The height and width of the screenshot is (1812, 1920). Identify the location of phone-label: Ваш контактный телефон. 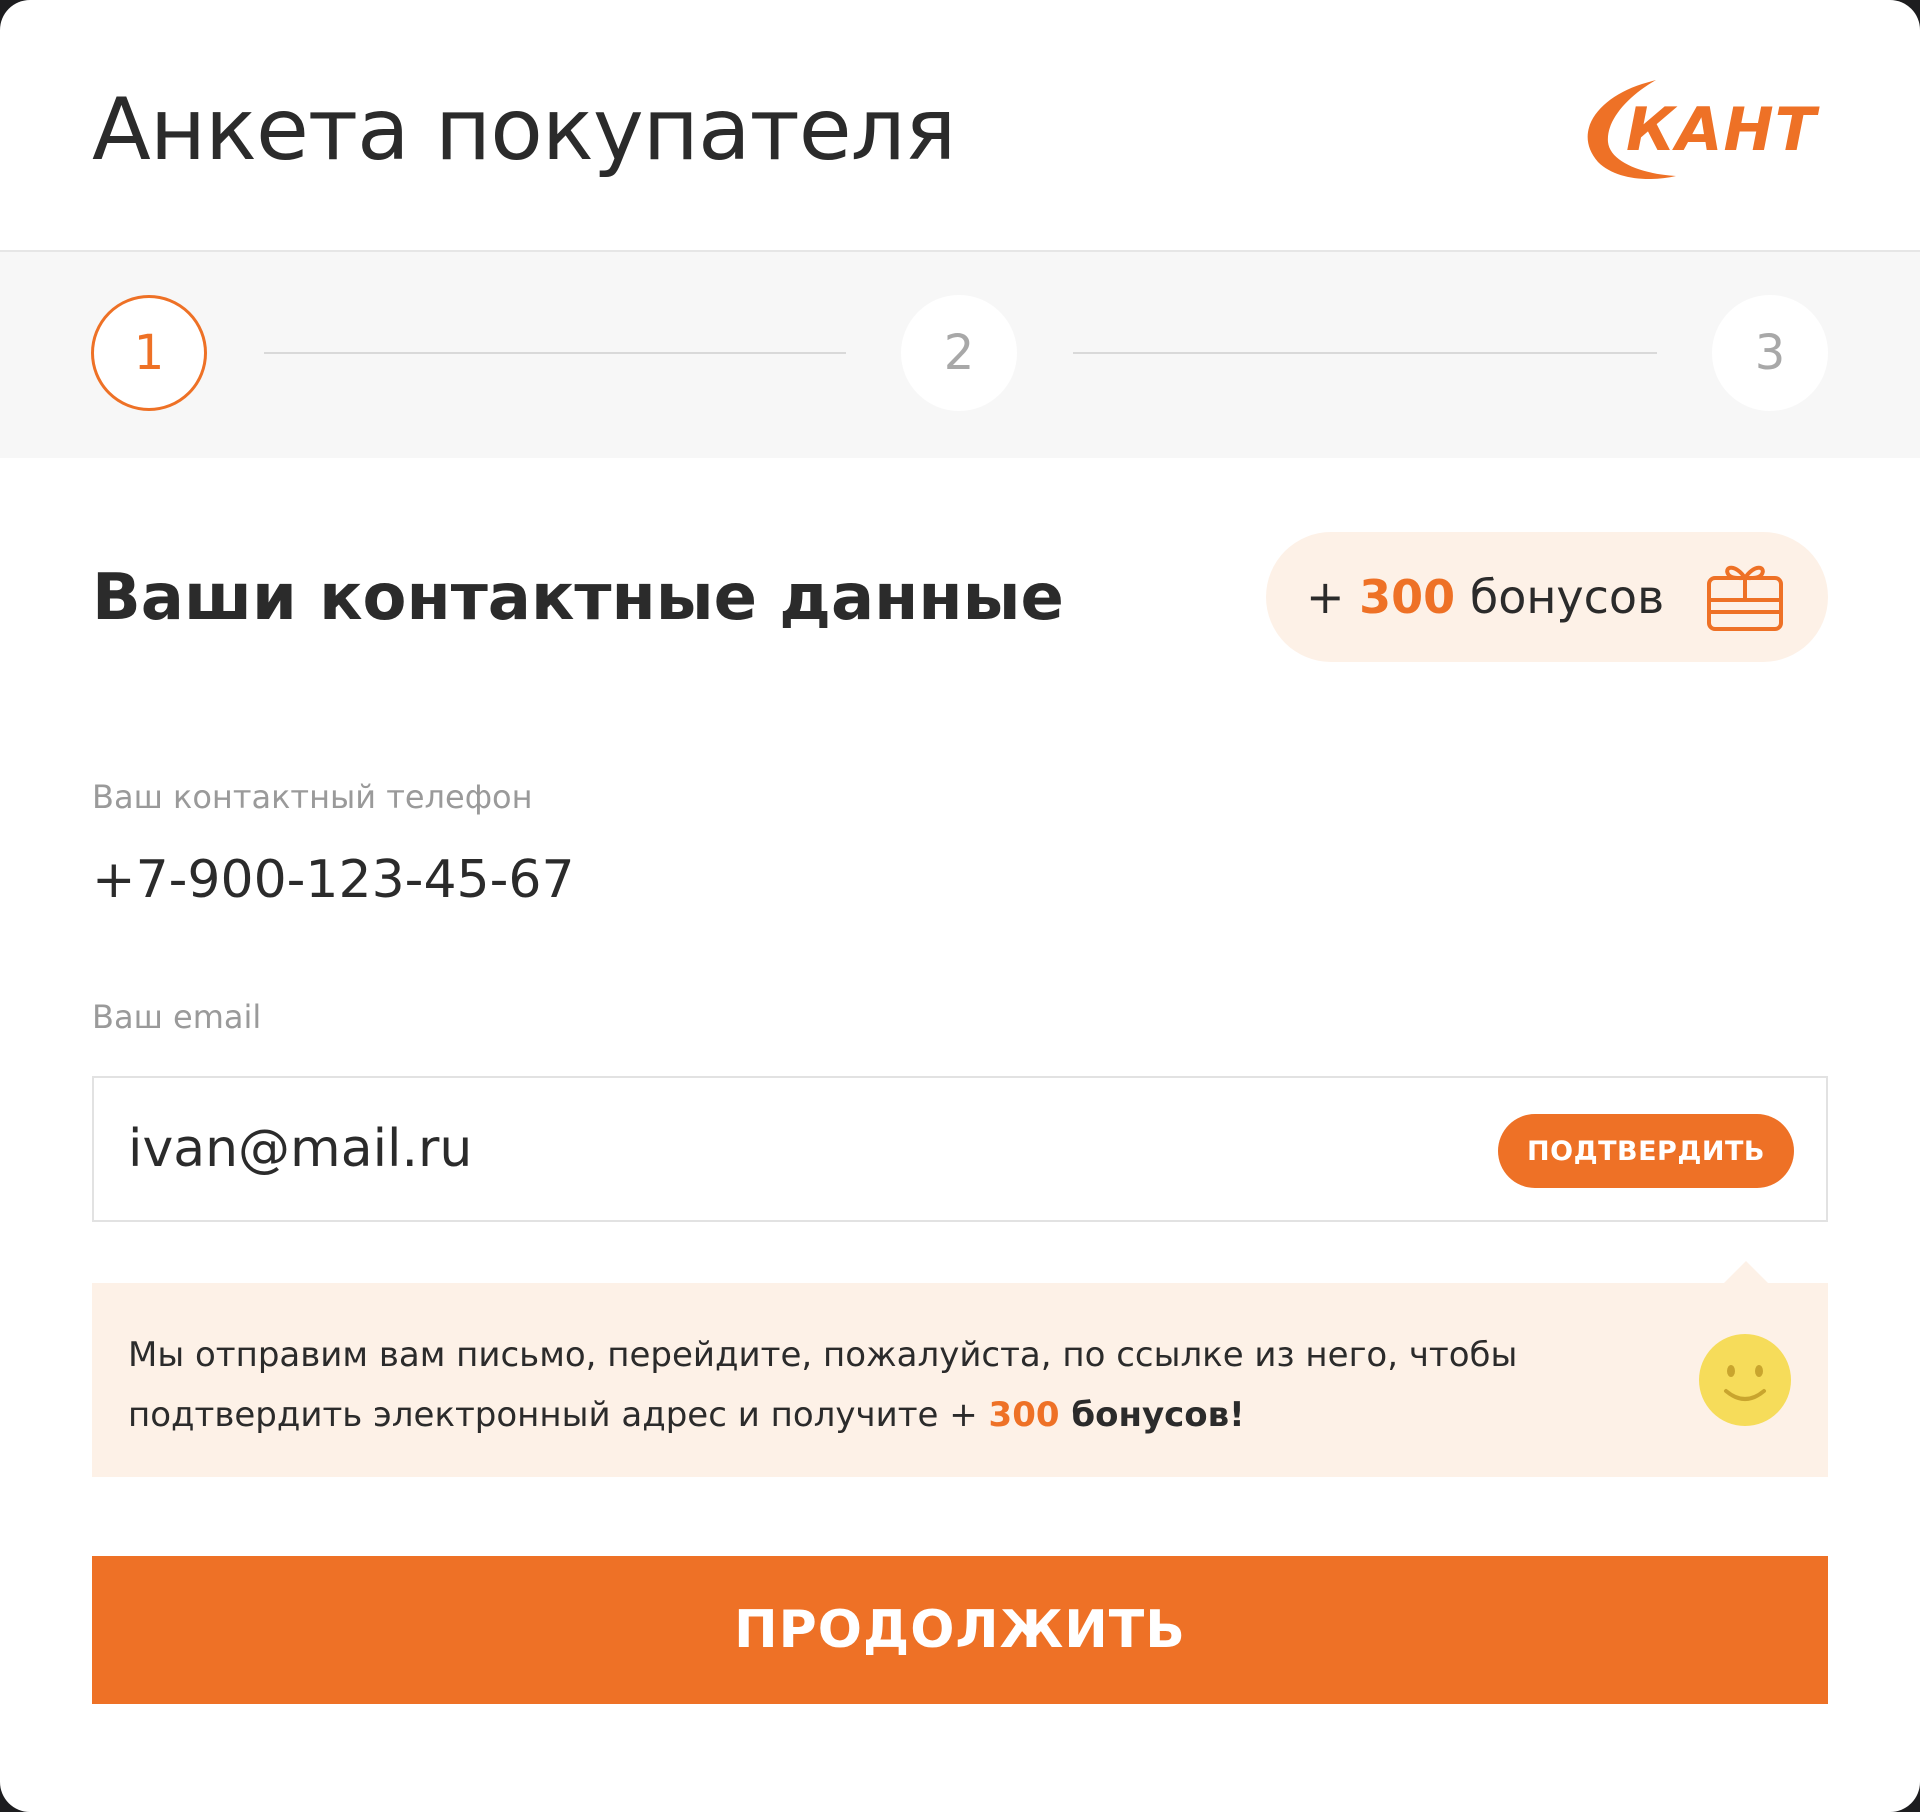
(312, 797).